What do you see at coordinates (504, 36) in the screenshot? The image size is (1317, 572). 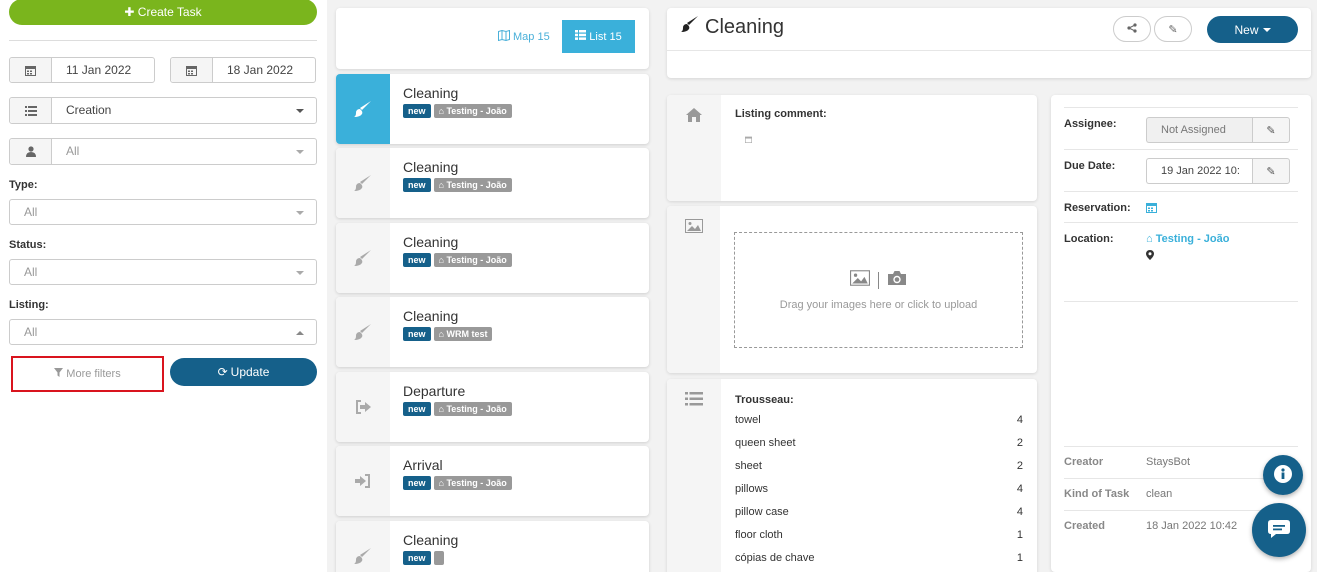 I see `map-icon` at bounding box center [504, 36].